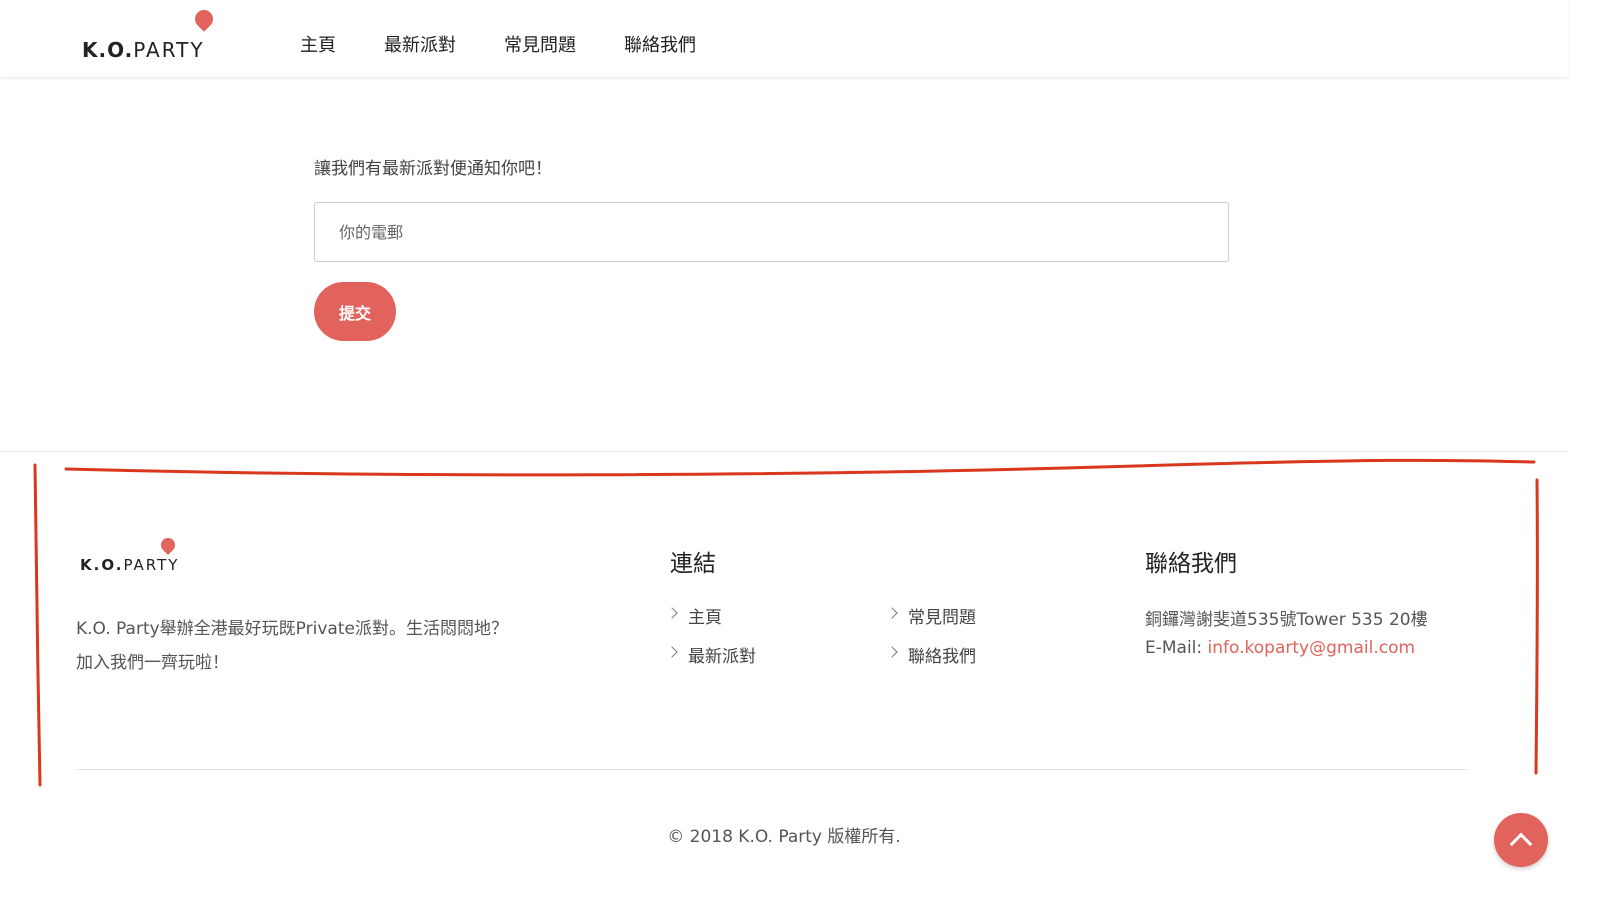 This screenshot has width=1600, height=915. I want to click on footer-link-label: 聯絡我們, so click(942, 656).